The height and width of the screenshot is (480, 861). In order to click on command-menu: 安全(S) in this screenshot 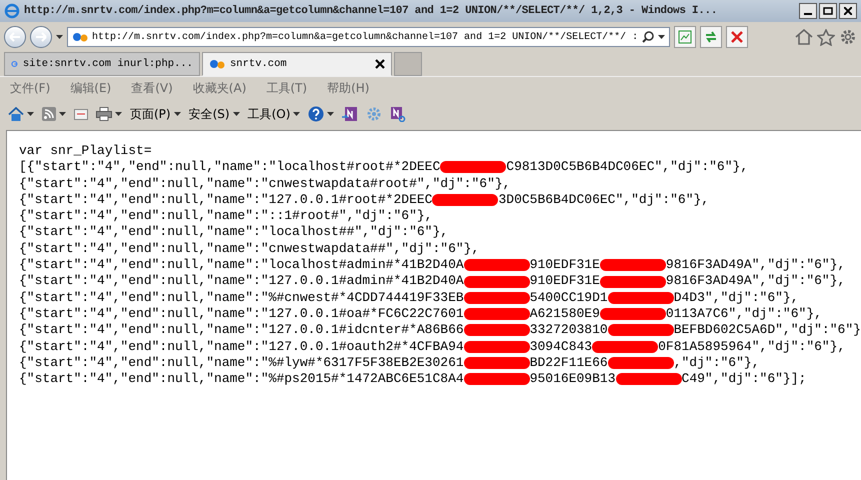, I will do `click(214, 114)`.